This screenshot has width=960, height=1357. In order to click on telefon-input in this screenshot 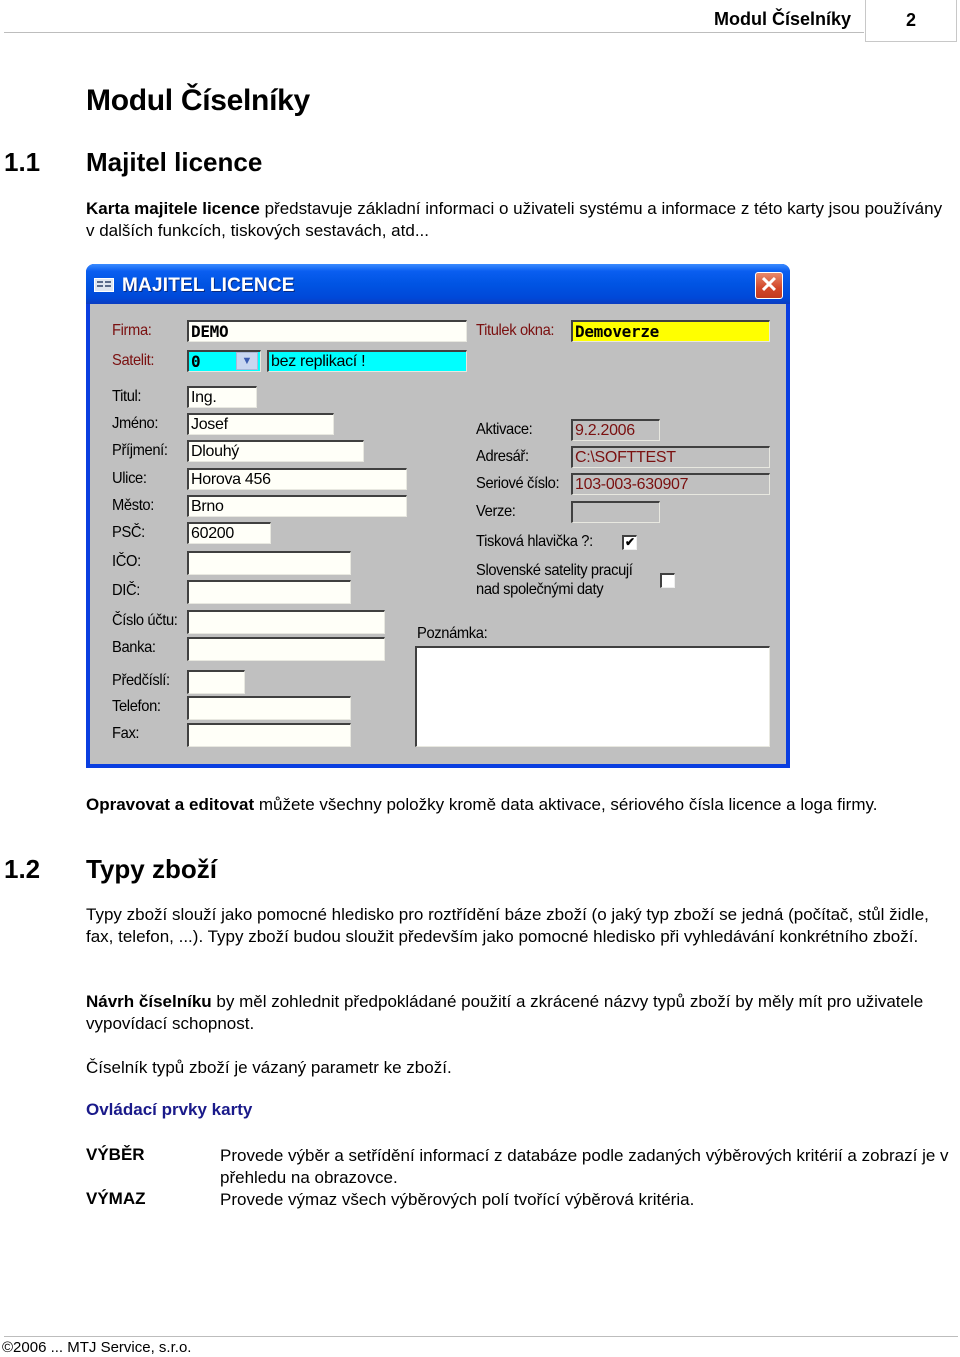, I will do `click(269, 708)`.